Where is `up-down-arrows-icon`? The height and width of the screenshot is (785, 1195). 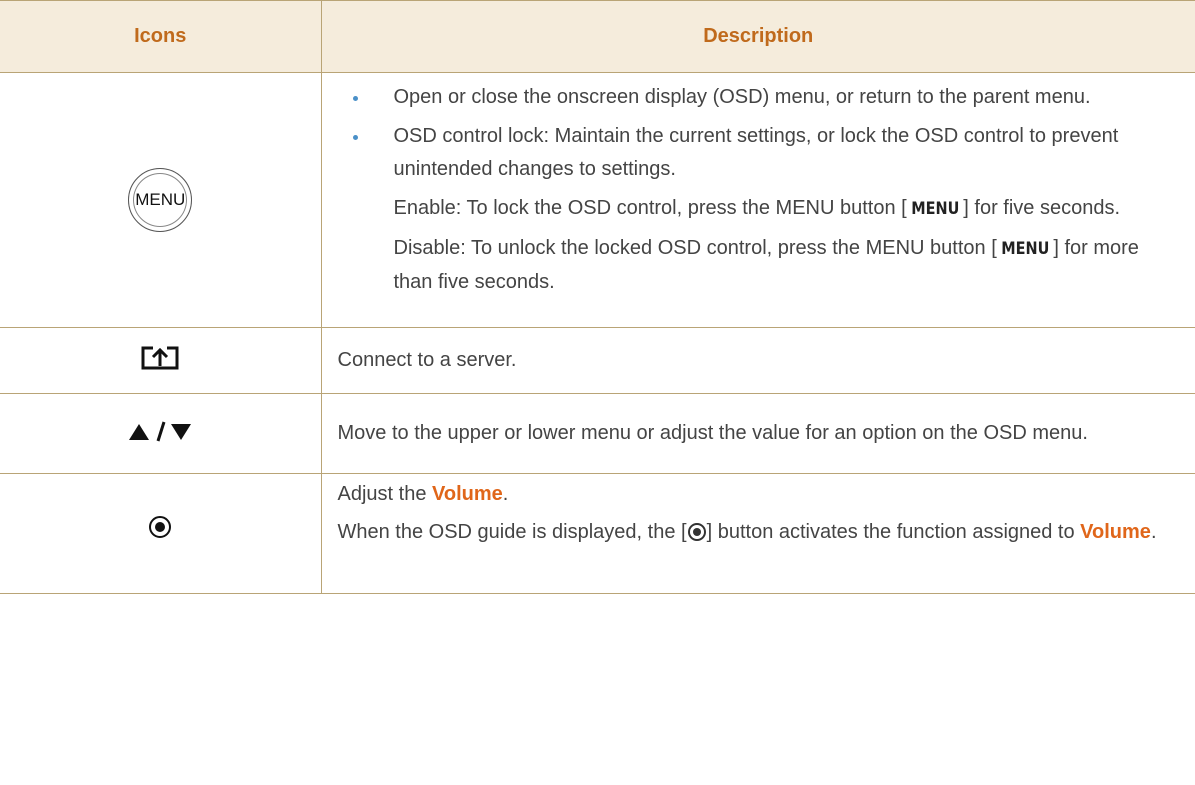 up-down-arrows-icon is located at coordinates (160, 431).